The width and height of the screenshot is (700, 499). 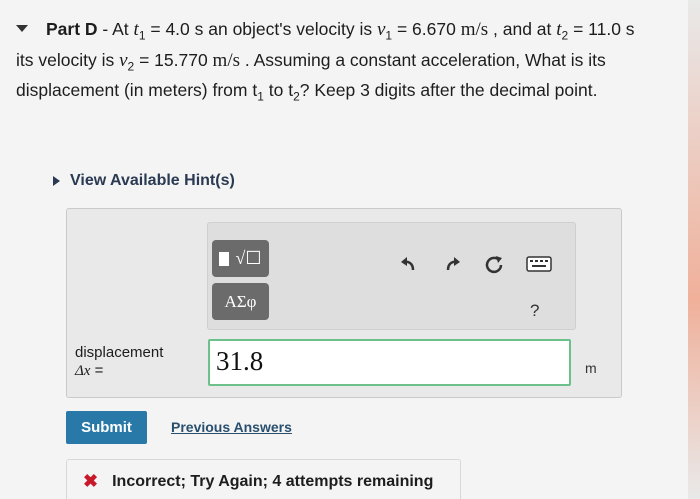 What do you see at coordinates (539, 264) in the screenshot?
I see `keyboard-icon` at bounding box center [539, 264].